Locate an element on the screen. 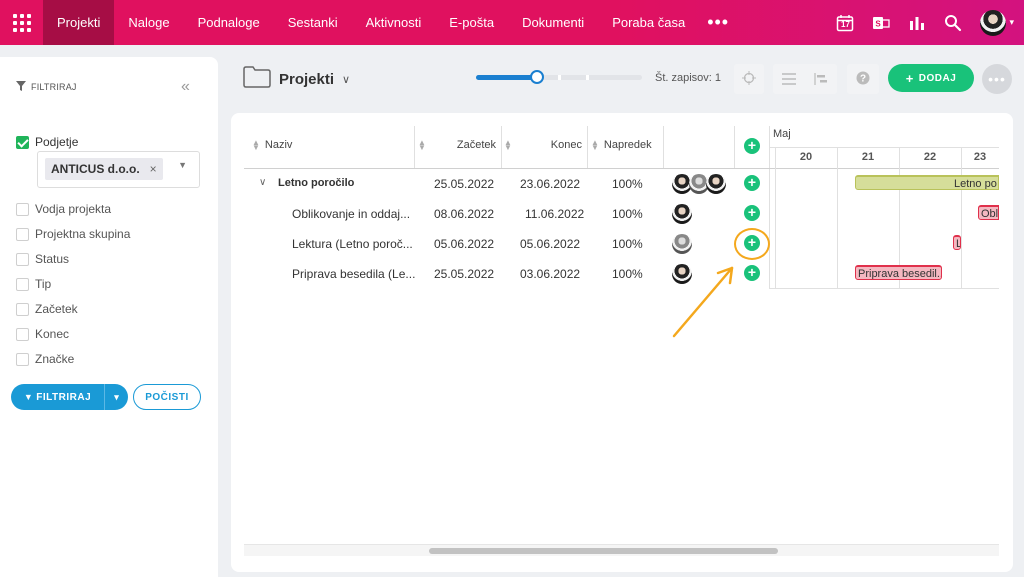 This screenshot has height=577, width=1024. gantt-bar: Letno po is located at coordinates (927, 182).